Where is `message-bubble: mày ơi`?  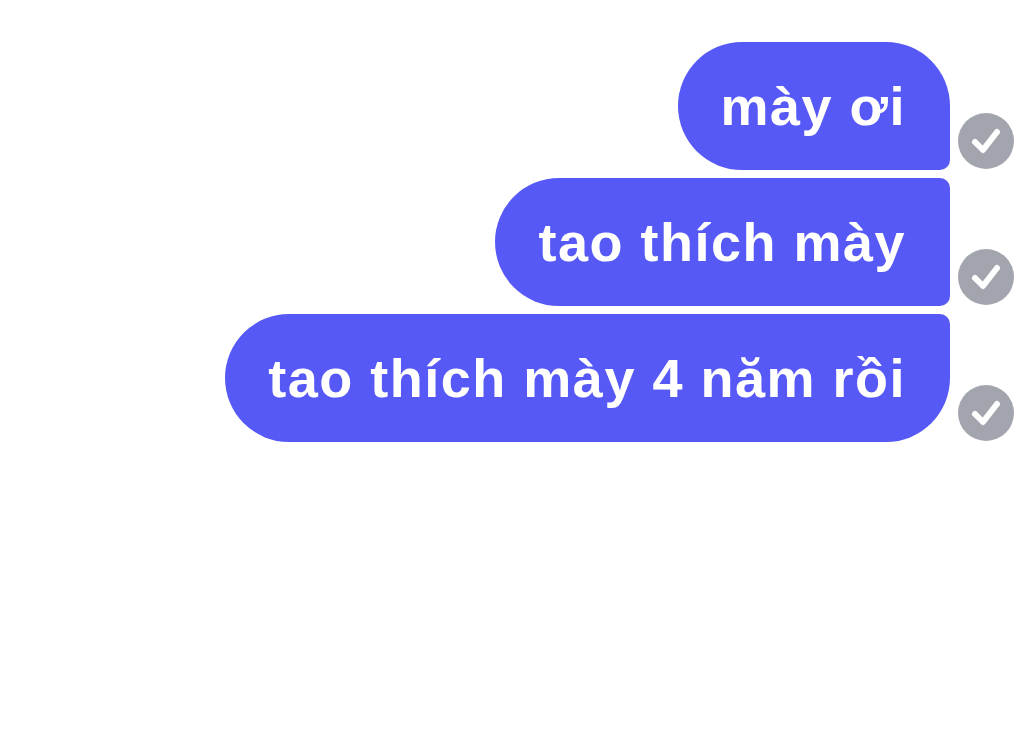 message-bubble: mày ơi is located at coordinates (813, 106).